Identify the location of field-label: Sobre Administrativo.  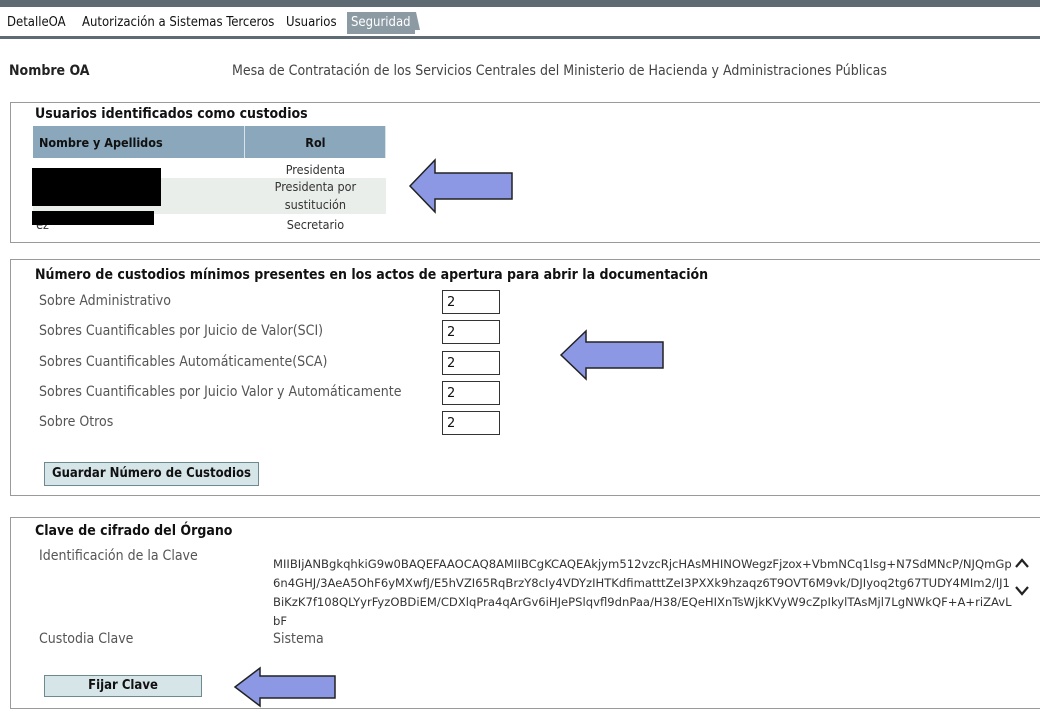
(105, 301).